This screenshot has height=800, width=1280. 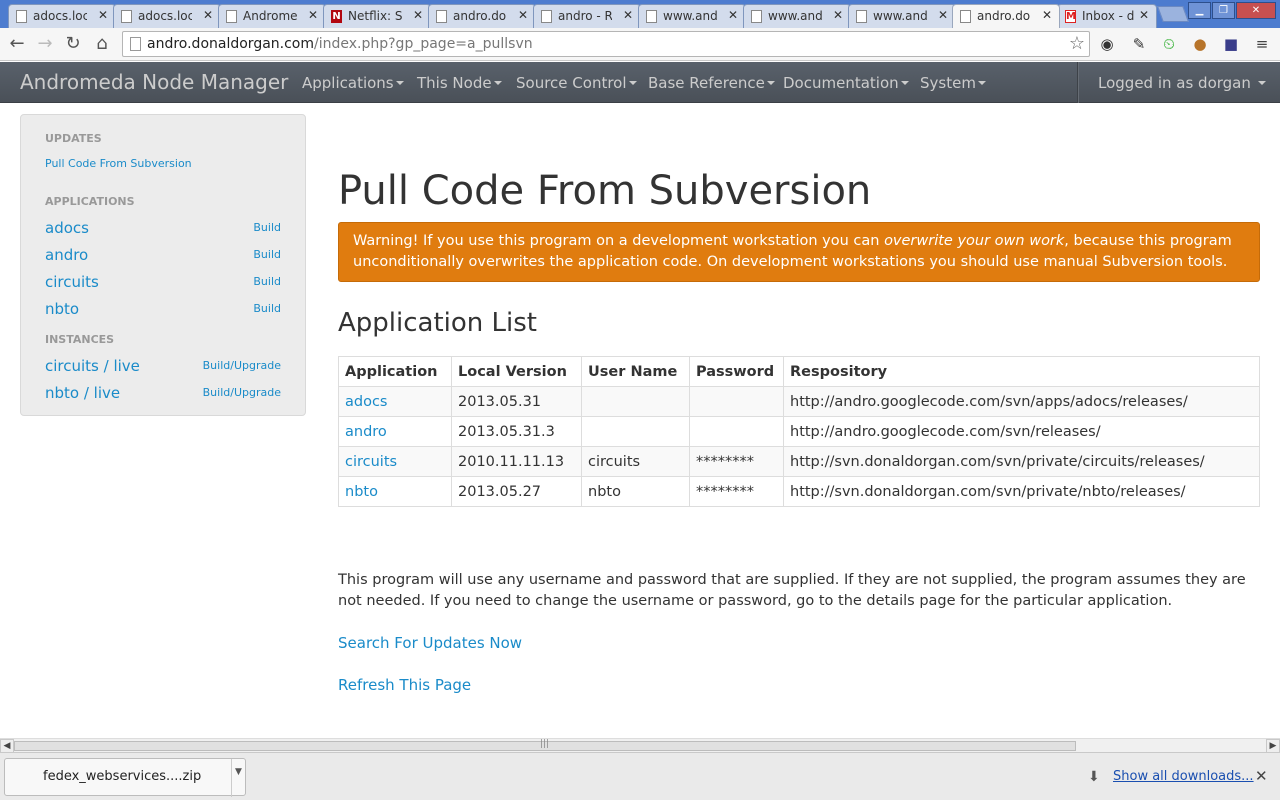 What do you see at coordinates (711, 83) in the screenshot?
I see `menu-base-reference: Base Reference` at bounding box center [711, 83].